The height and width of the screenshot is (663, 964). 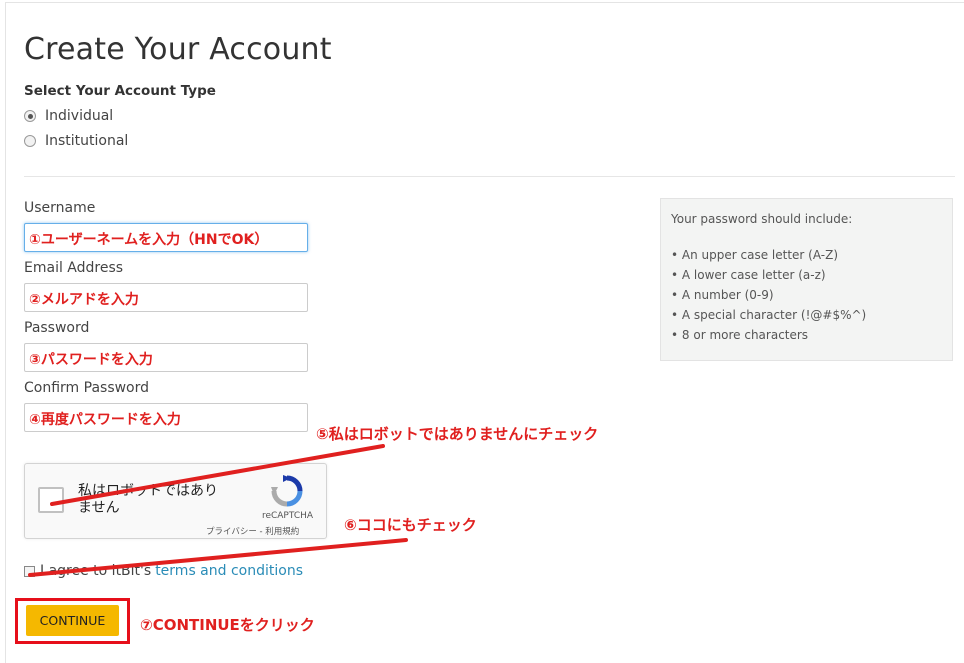 I want to click on section-divider, so click(x=489, y=176).